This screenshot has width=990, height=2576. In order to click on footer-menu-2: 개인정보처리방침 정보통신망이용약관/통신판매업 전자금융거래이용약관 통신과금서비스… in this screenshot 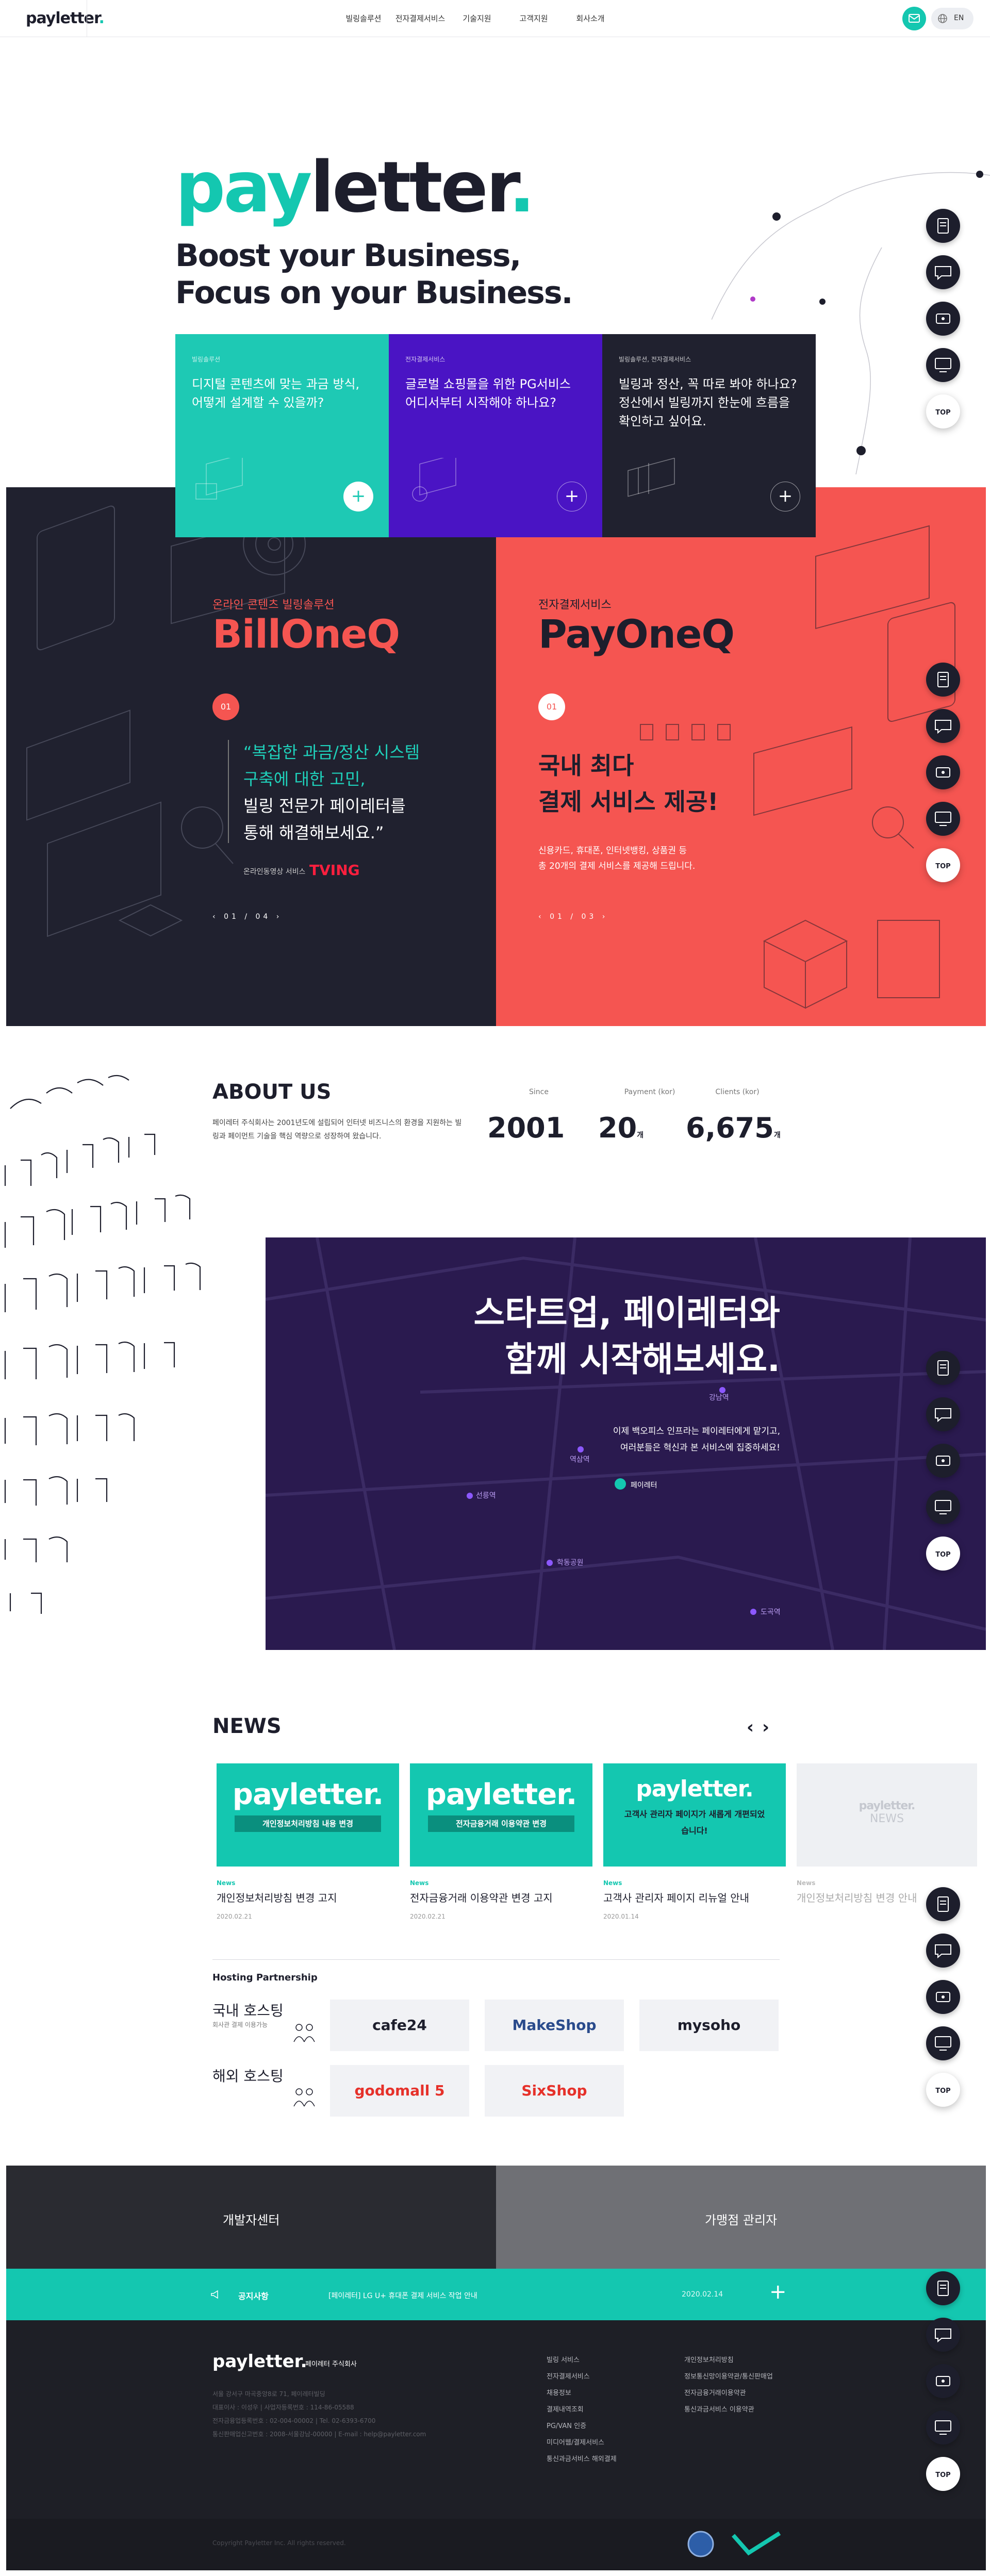, I will do `click(729, 2385)`.